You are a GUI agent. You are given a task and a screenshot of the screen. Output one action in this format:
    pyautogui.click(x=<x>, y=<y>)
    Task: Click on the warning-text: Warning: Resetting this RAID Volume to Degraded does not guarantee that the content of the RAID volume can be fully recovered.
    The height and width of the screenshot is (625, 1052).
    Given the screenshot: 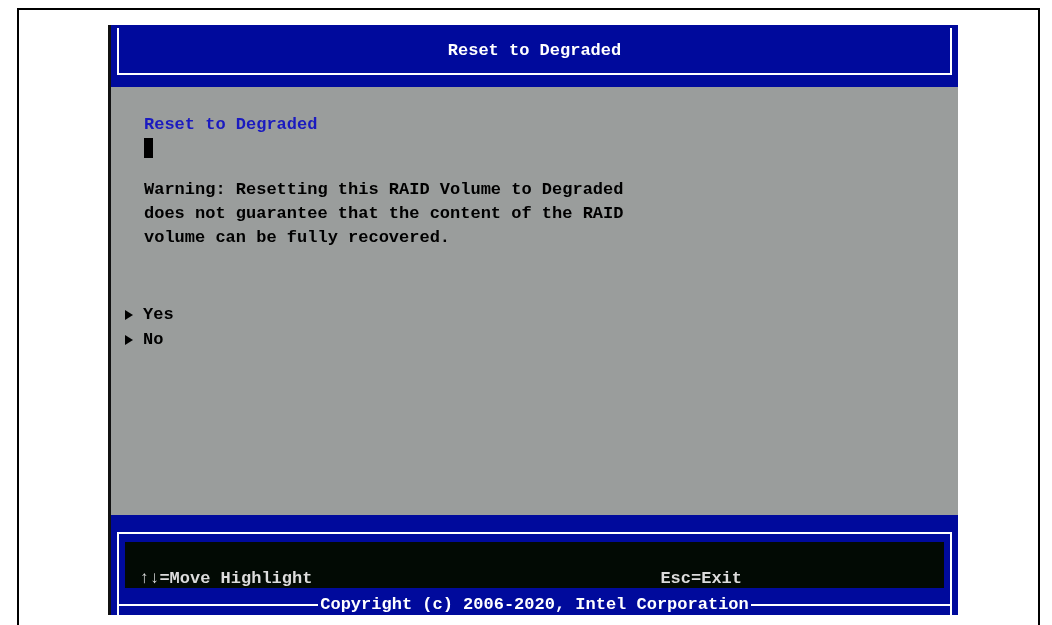 What is the action you would take?
    pyautogui.click(x=384, y=214)
    